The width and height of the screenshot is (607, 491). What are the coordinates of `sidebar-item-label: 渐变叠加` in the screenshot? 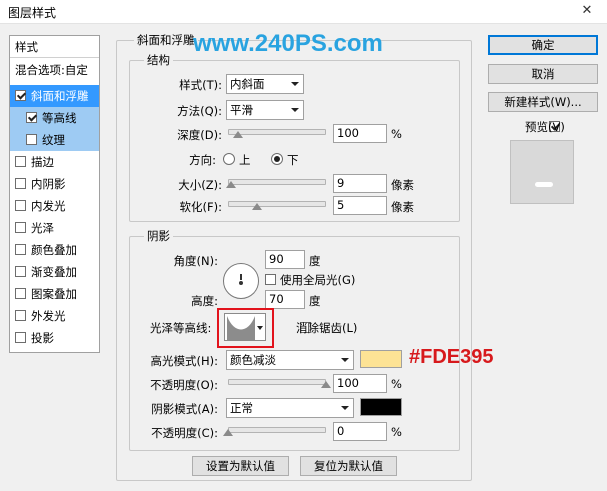 It's located at (54, 272).